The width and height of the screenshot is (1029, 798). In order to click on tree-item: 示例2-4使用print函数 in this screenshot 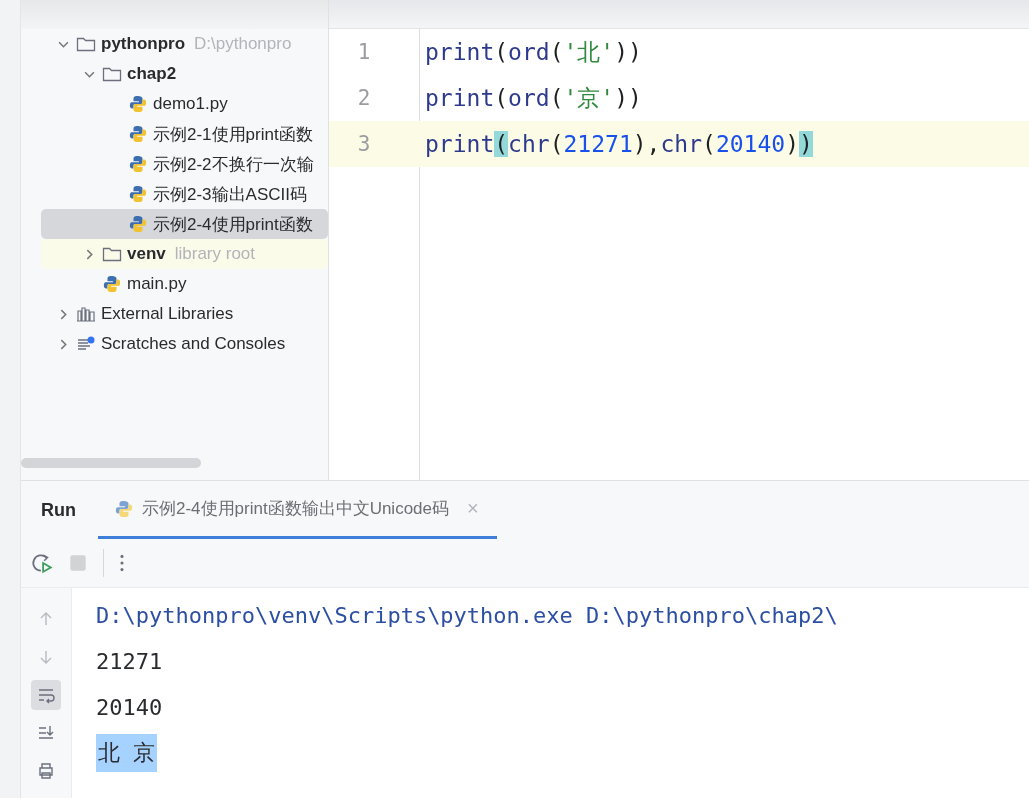, I will do `click(184, 224)`.